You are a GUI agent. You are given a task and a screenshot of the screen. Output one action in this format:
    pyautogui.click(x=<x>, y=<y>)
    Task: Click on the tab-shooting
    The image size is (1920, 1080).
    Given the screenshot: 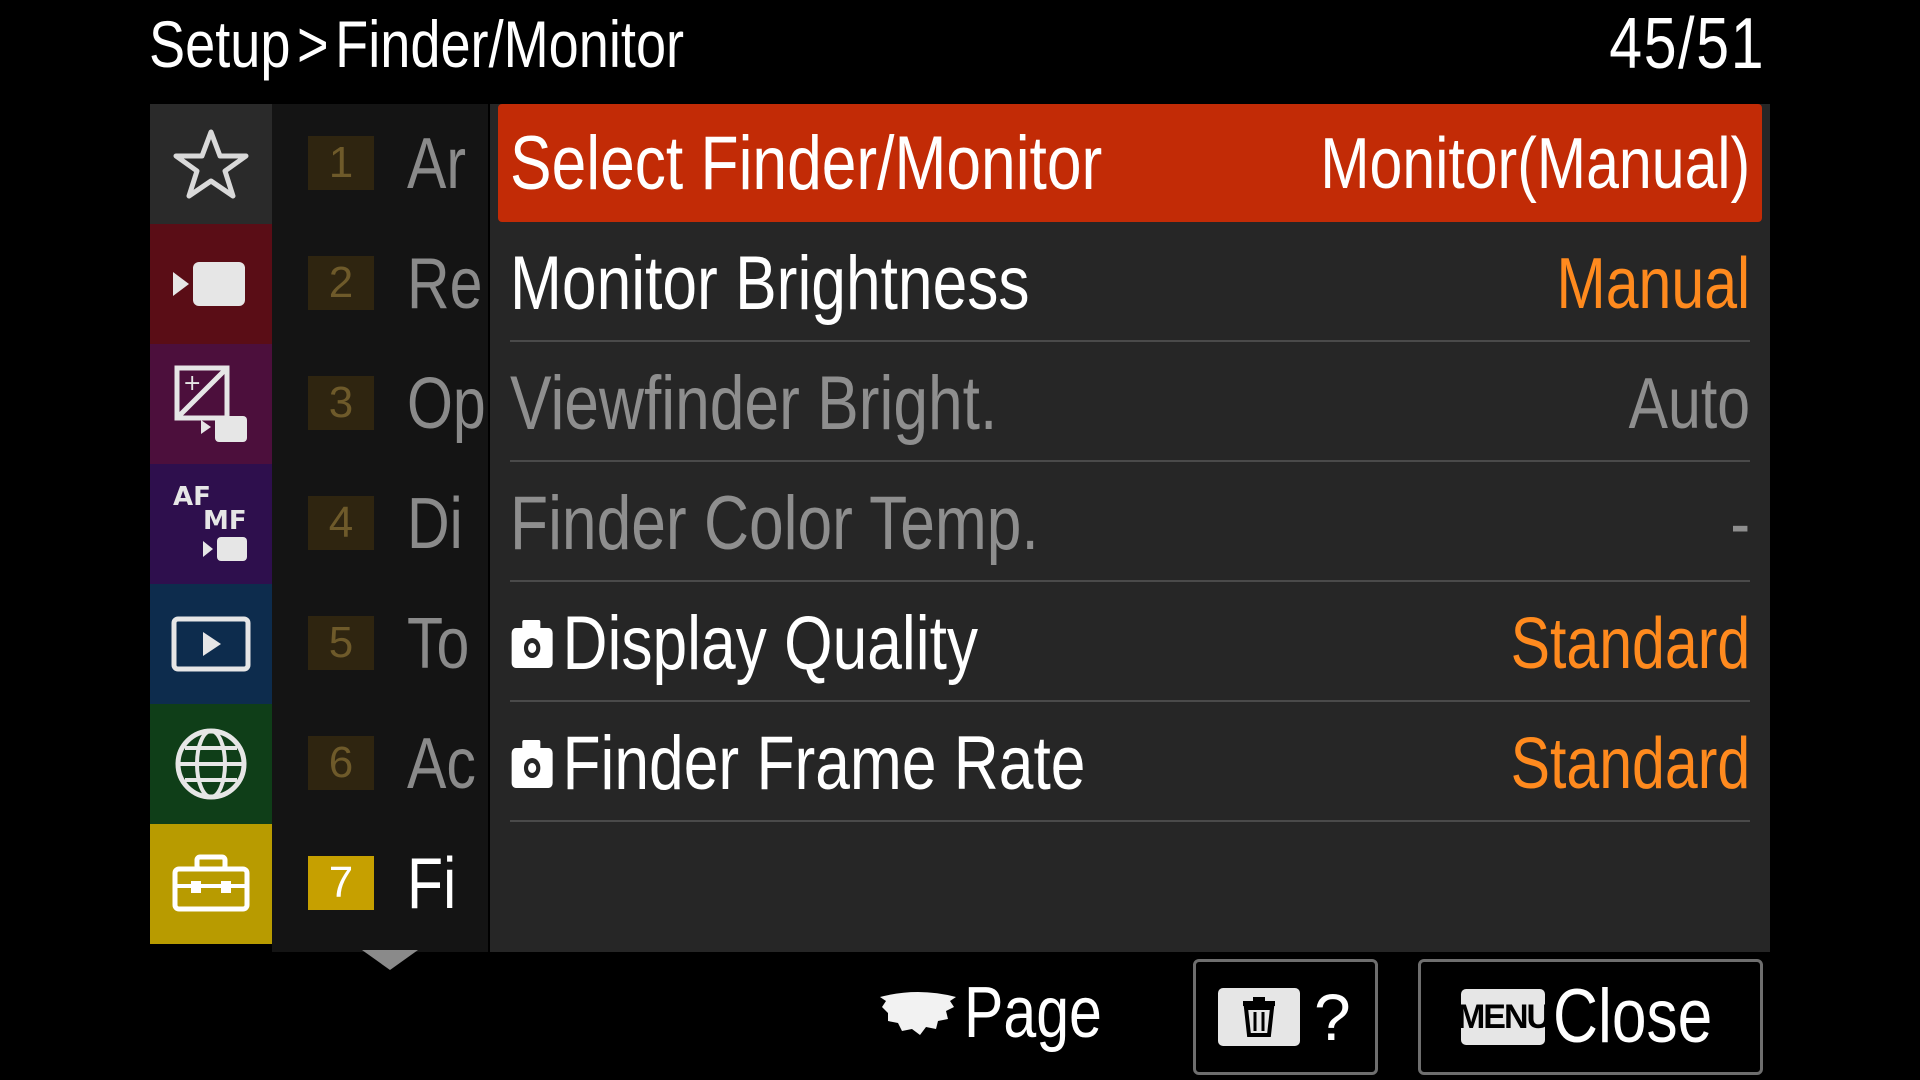 What is the action you would take?
    pyautogui.click(x=211, y=284)
    